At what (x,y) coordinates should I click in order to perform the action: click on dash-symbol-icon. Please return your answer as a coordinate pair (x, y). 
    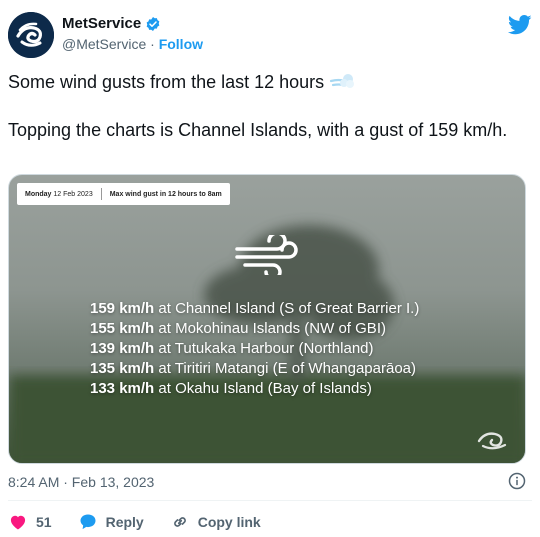
    Looking at the image, I should click on (342, 81).